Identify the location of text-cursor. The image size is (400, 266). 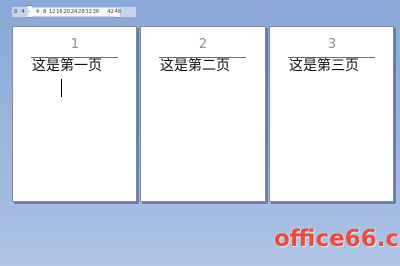
(61, 88).